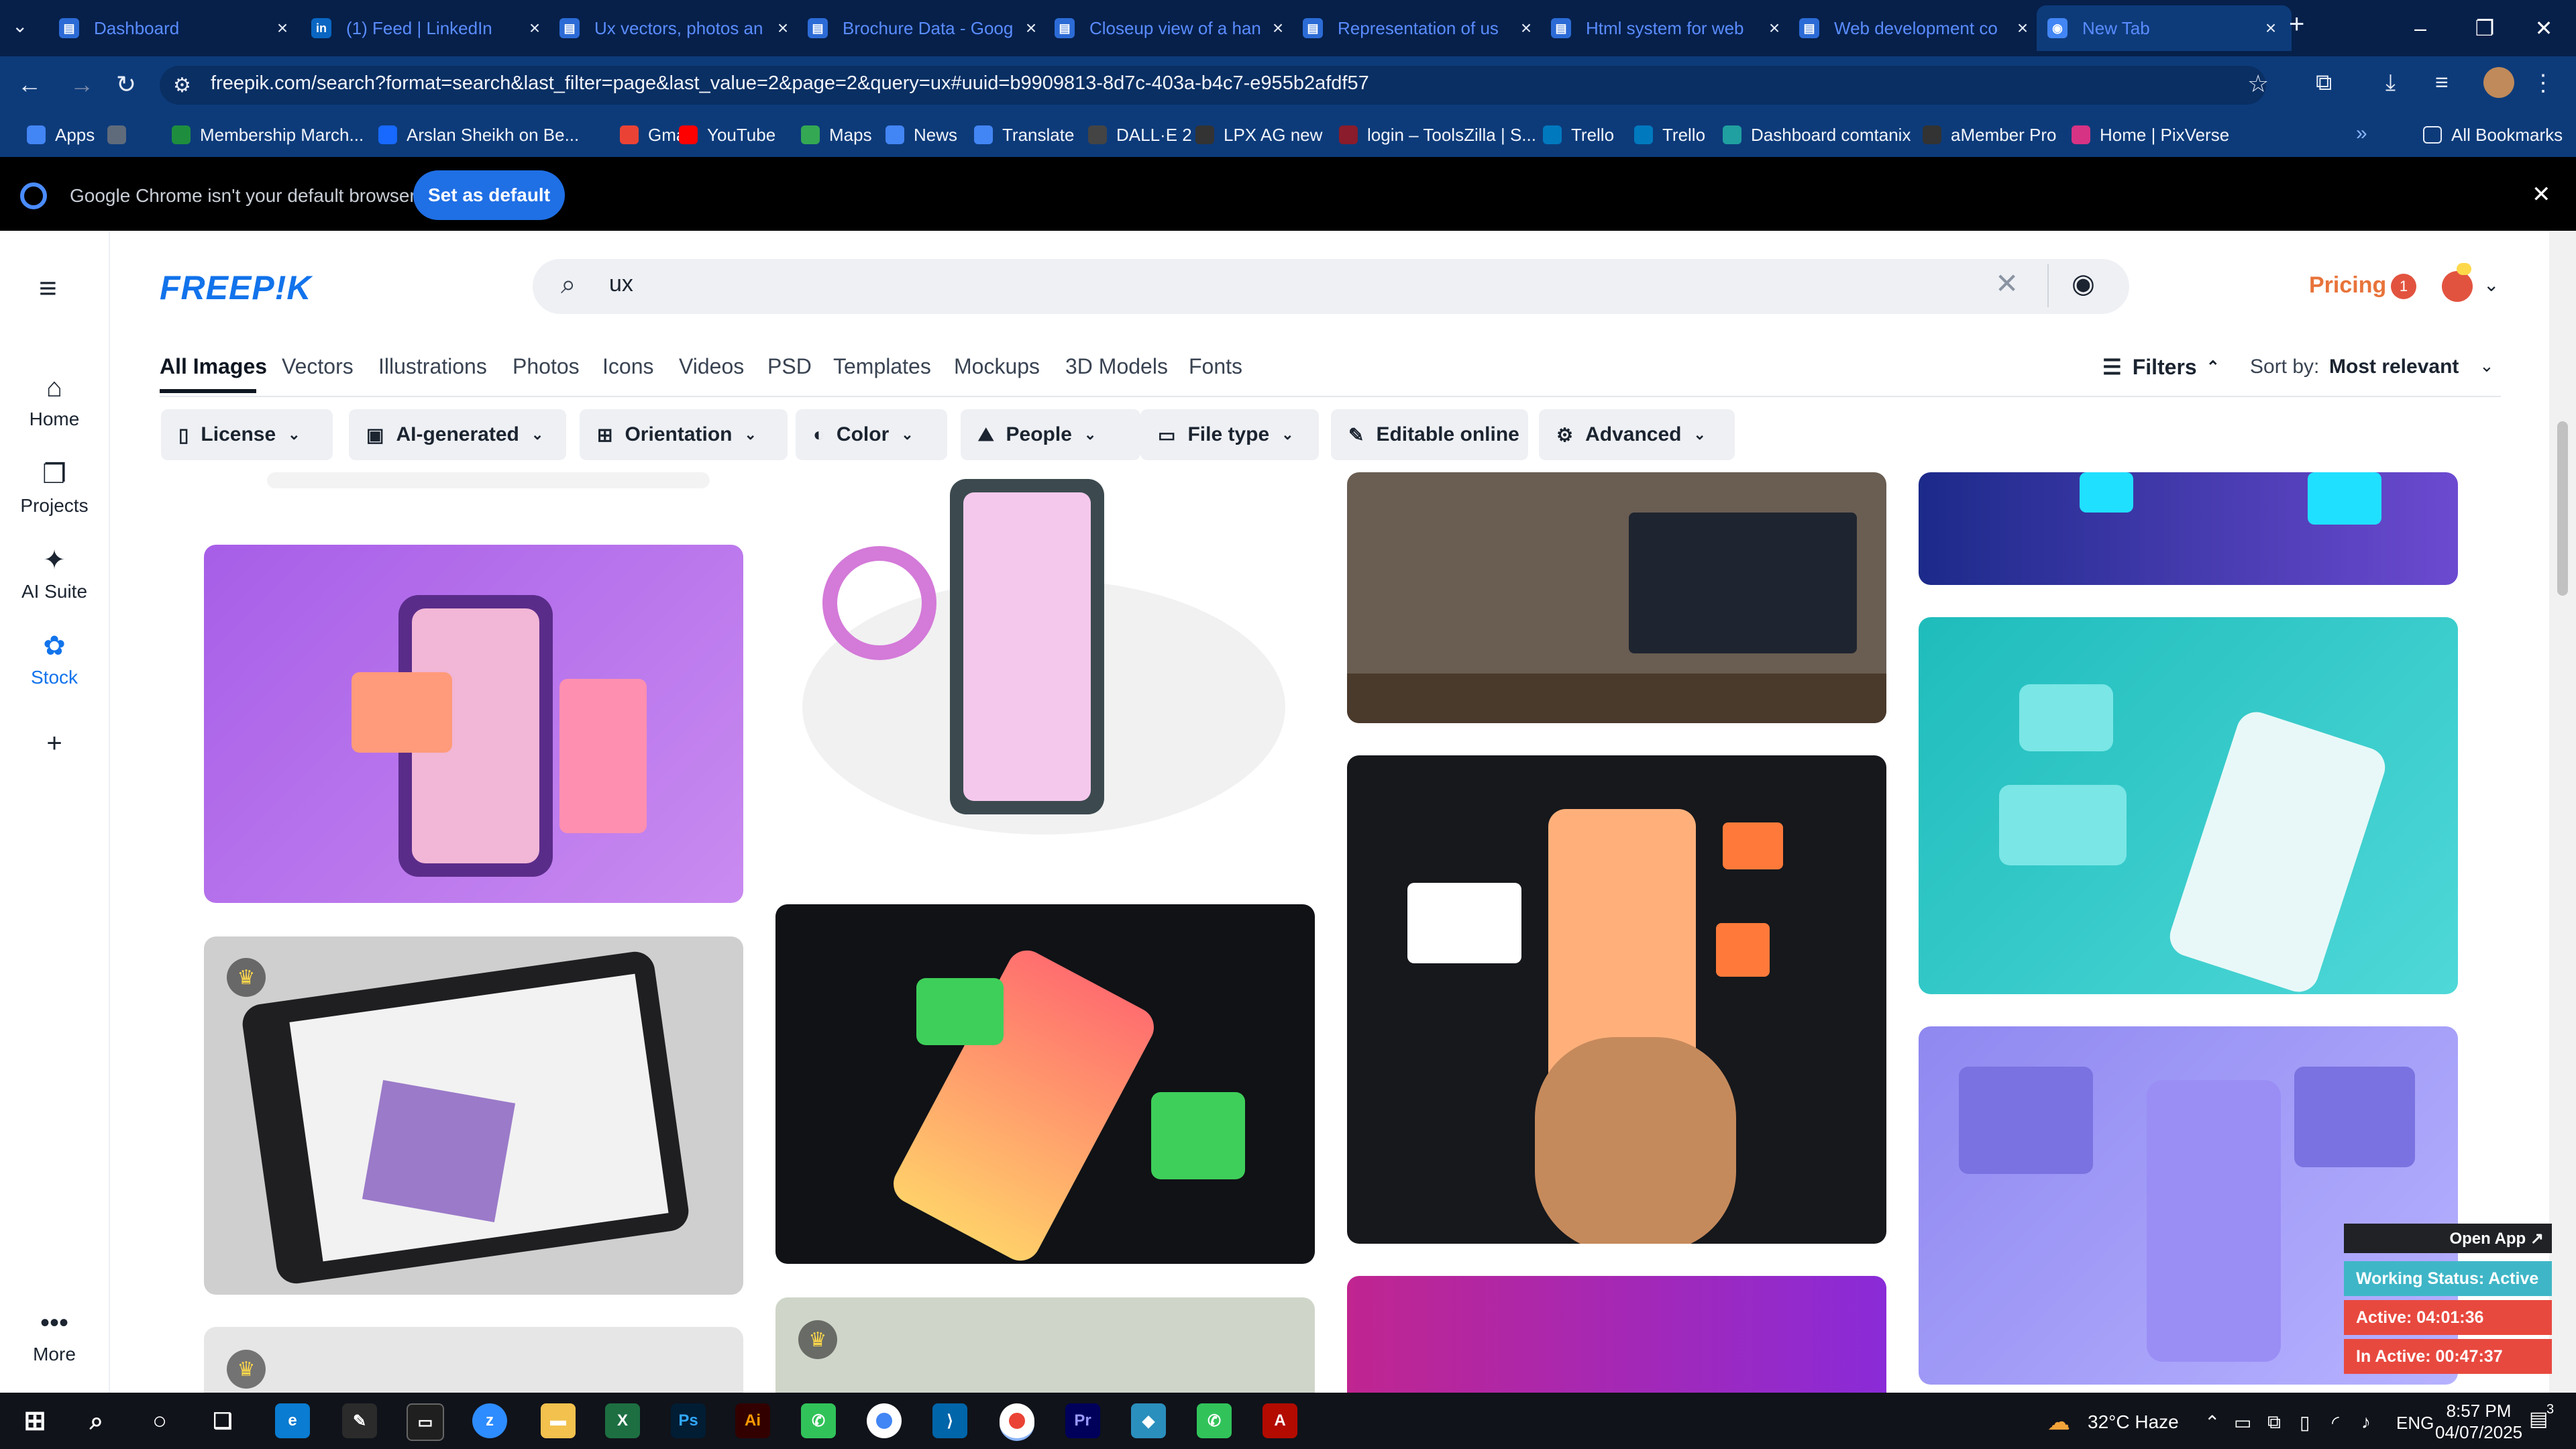  Describe the element at coordinates (213, 366) in the screenshot. I see `category-tab: All Images` at that location.